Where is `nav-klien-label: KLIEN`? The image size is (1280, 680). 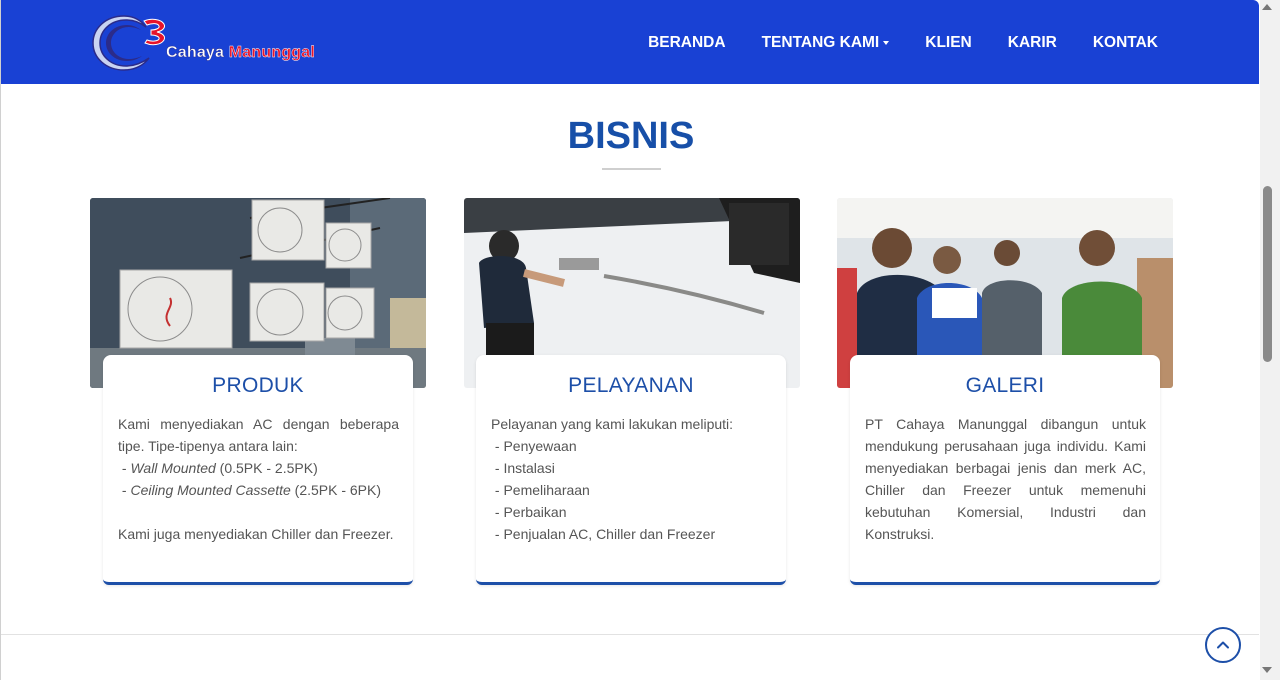
nav-klien-label: KLIEN is located at coordinates (948, 42).